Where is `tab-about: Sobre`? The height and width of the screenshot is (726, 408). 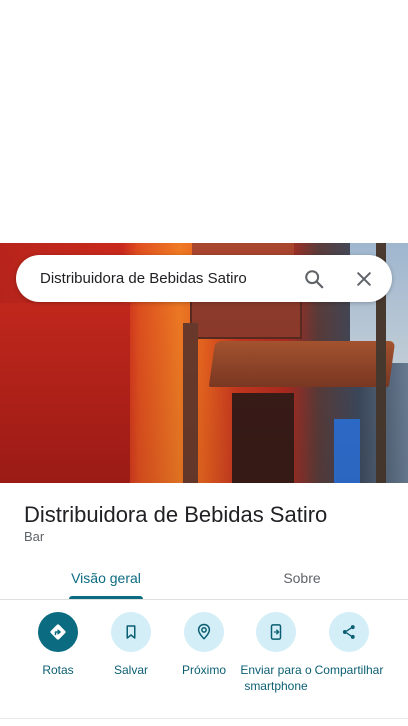 tab-about: Sobre is located at coordinates (302, 578).